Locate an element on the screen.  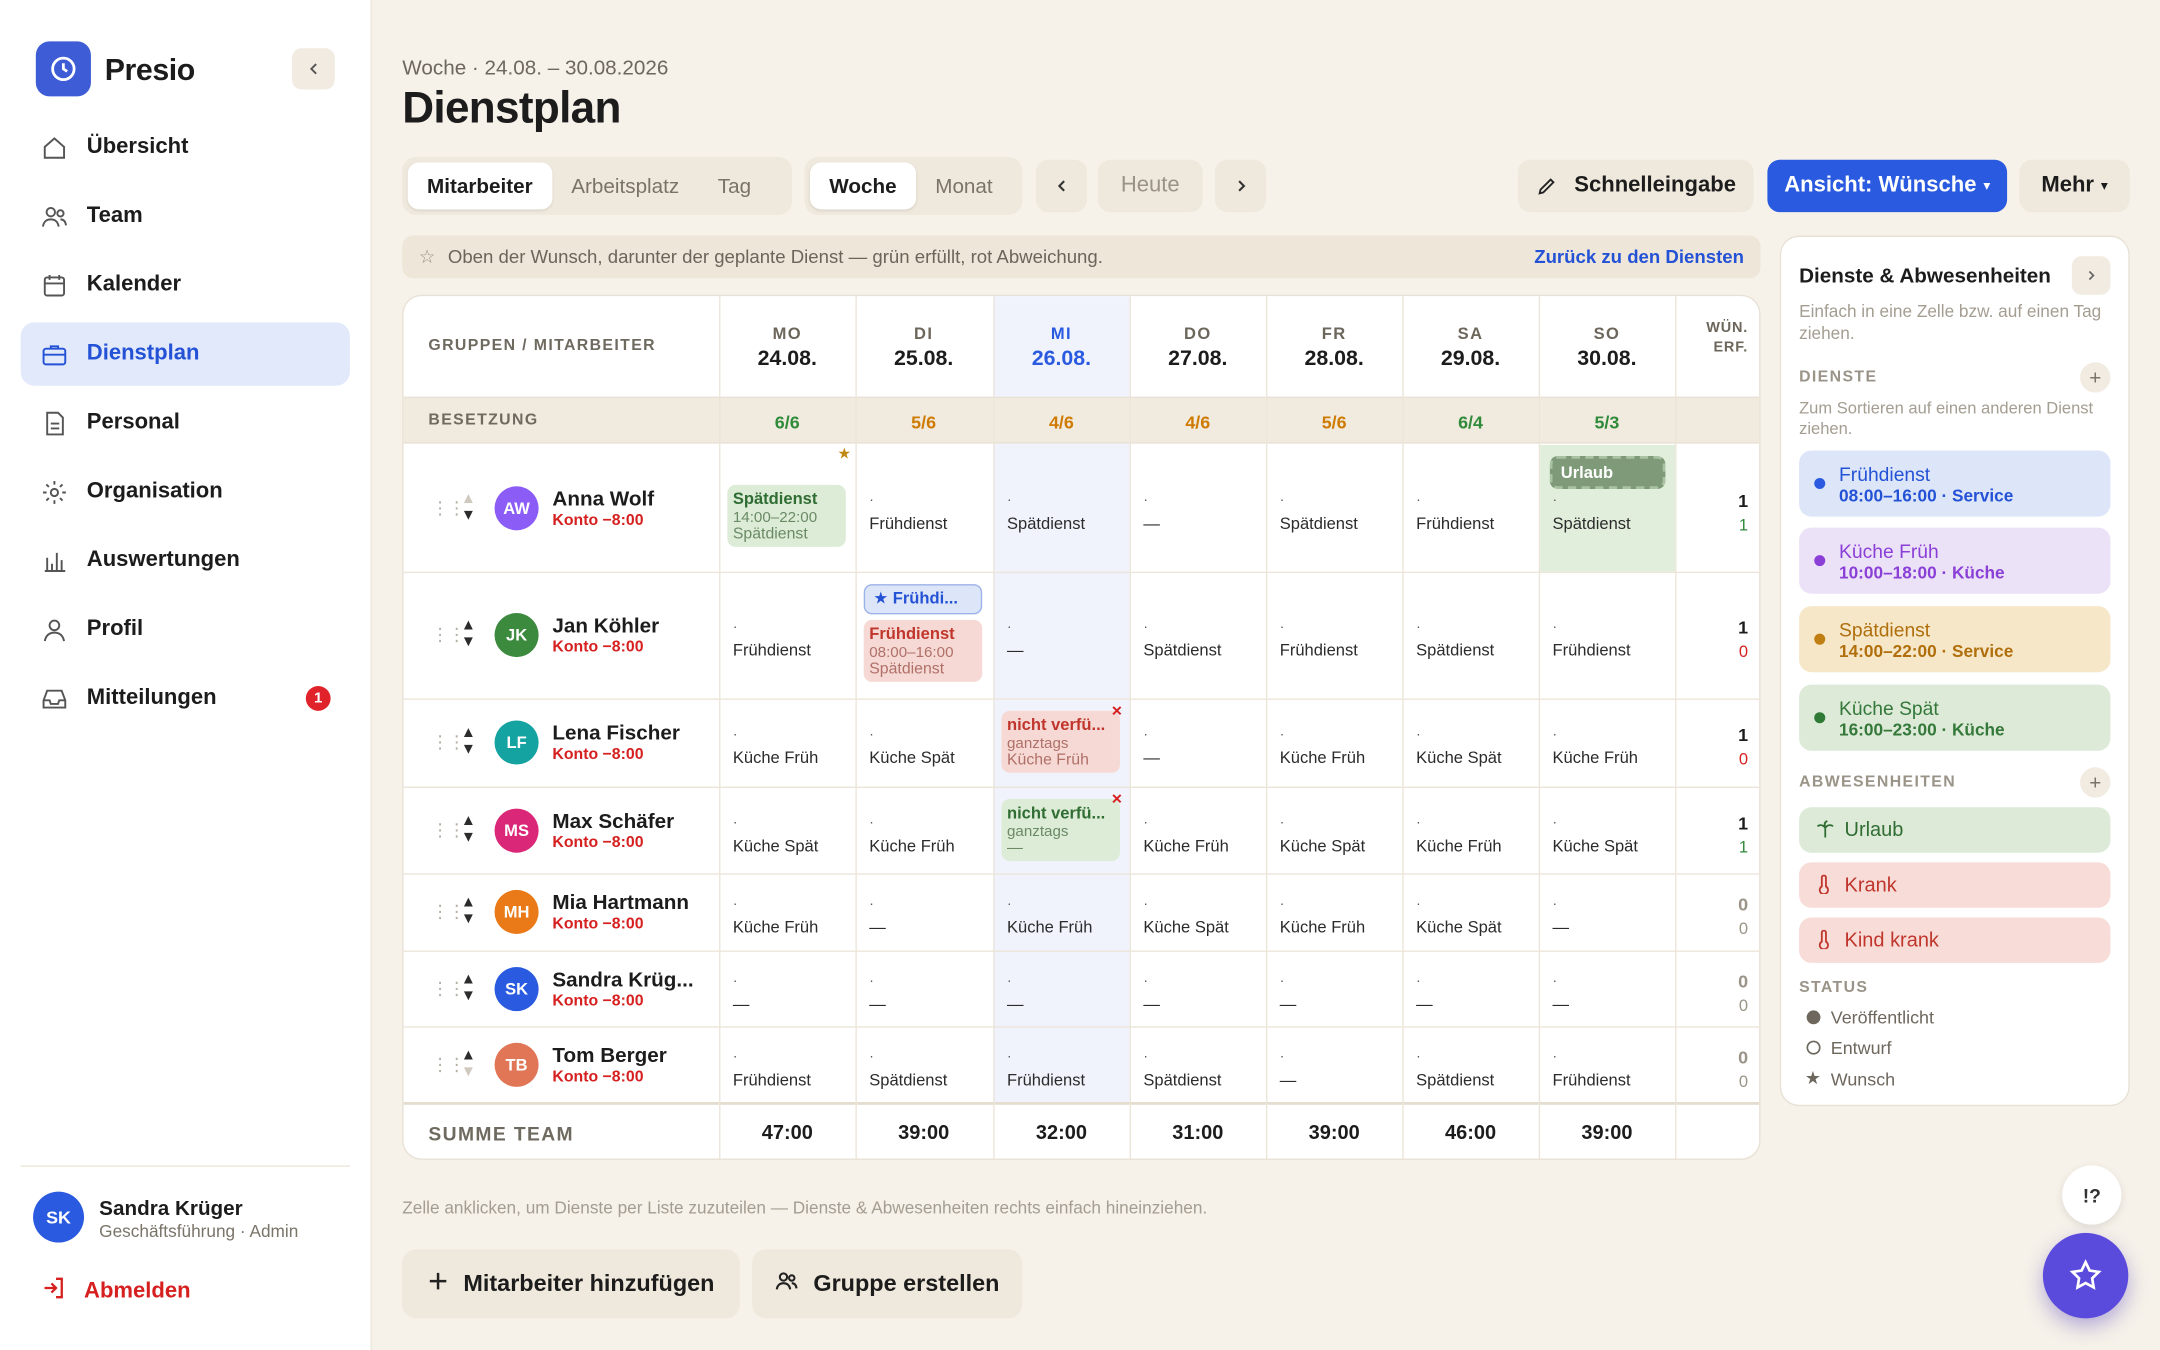
sidebar-item-profil: Profil is located at coordinates (185, 629).